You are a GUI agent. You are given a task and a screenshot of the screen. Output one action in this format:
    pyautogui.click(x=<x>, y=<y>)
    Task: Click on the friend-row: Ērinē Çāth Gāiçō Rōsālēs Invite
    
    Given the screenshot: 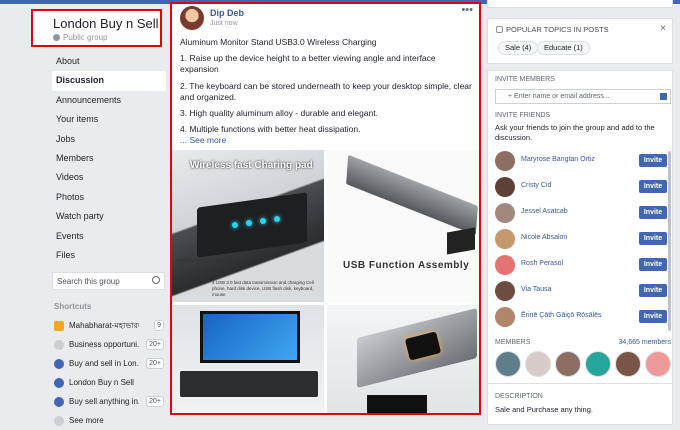 What is the action you would take?
    pyautogui.click(x=581, y=318)
    